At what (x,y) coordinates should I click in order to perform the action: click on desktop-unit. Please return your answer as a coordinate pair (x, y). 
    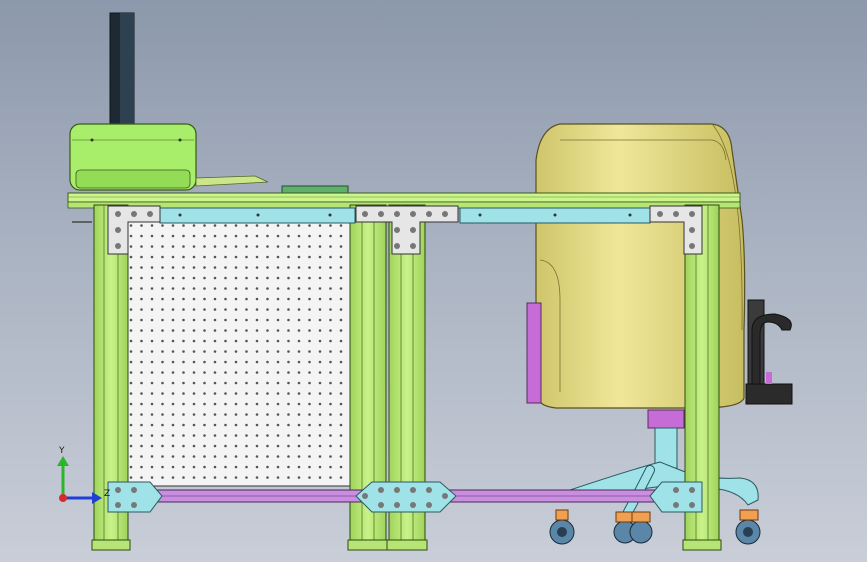
    Looking at the image, I should click on (169, 157).